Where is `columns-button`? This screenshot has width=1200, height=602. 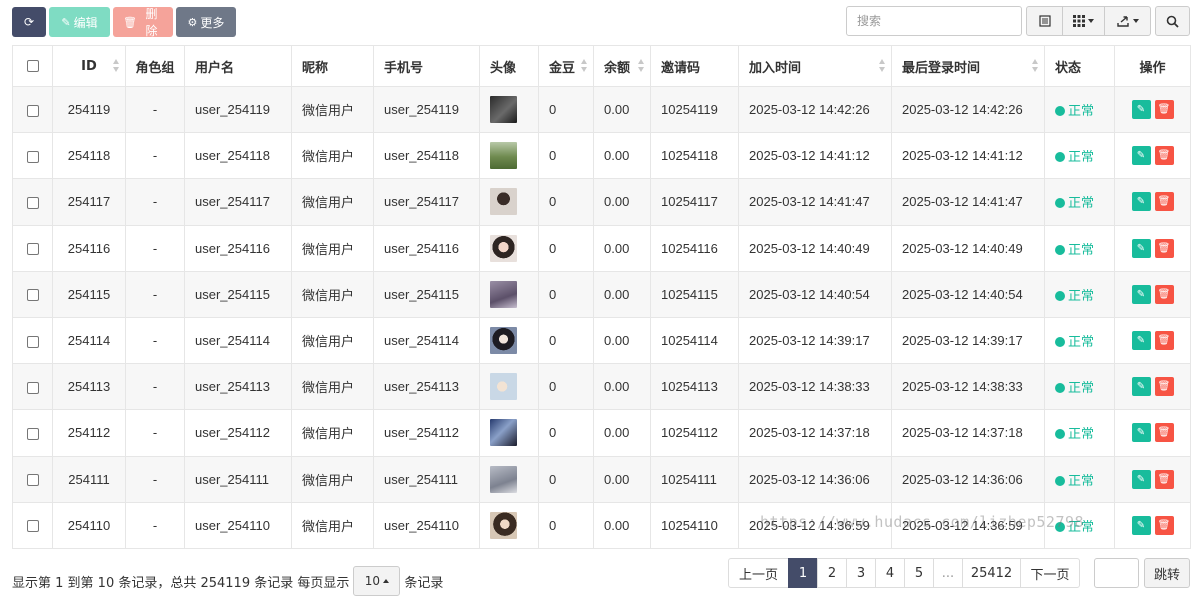 columns-button is located at coordinates (1084, 21).